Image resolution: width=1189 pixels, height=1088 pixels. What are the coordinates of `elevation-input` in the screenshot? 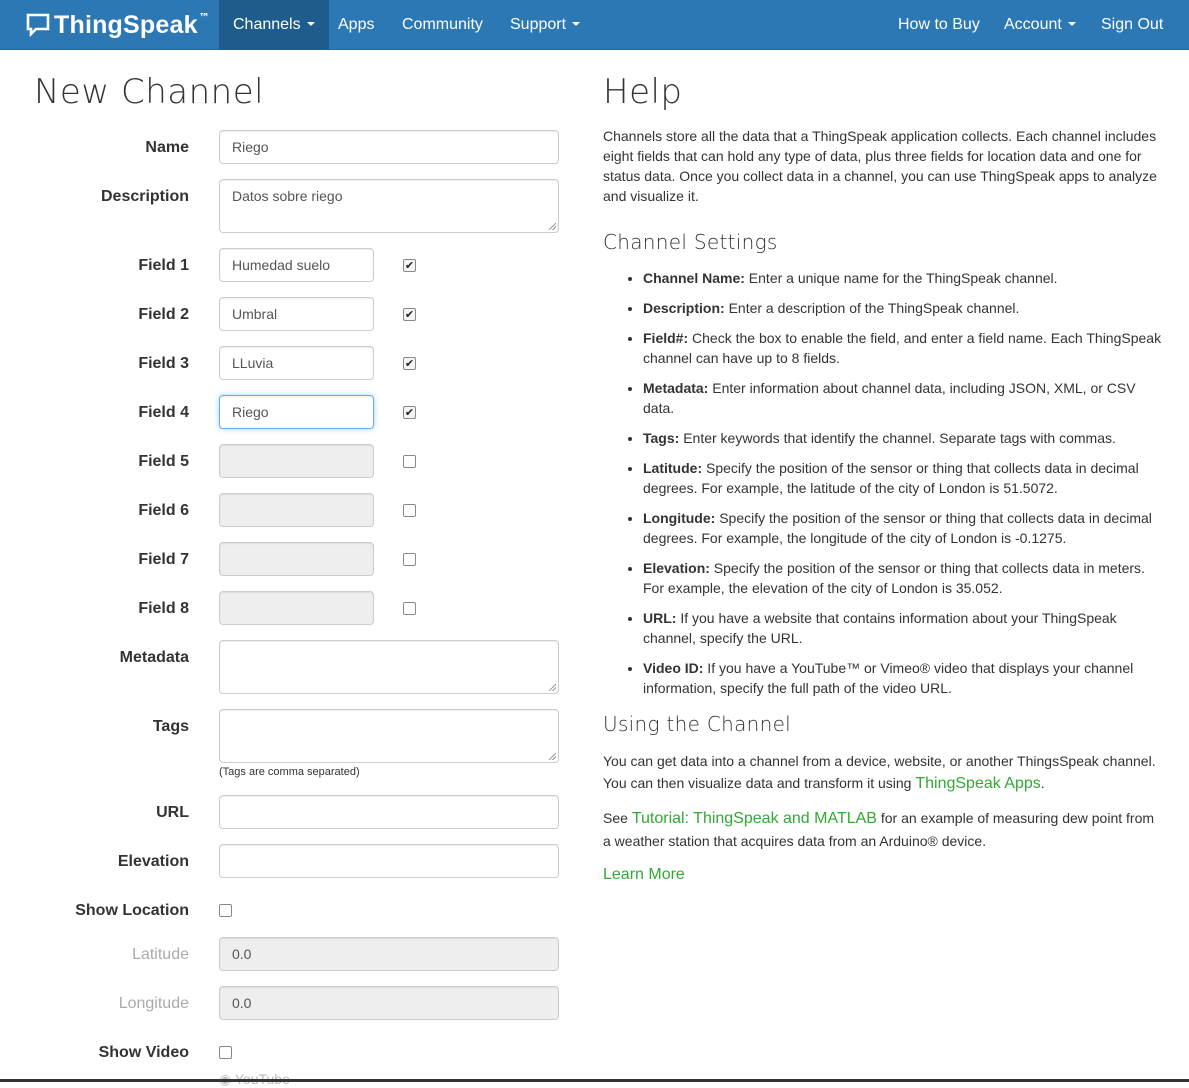 It's located at (389, 861).